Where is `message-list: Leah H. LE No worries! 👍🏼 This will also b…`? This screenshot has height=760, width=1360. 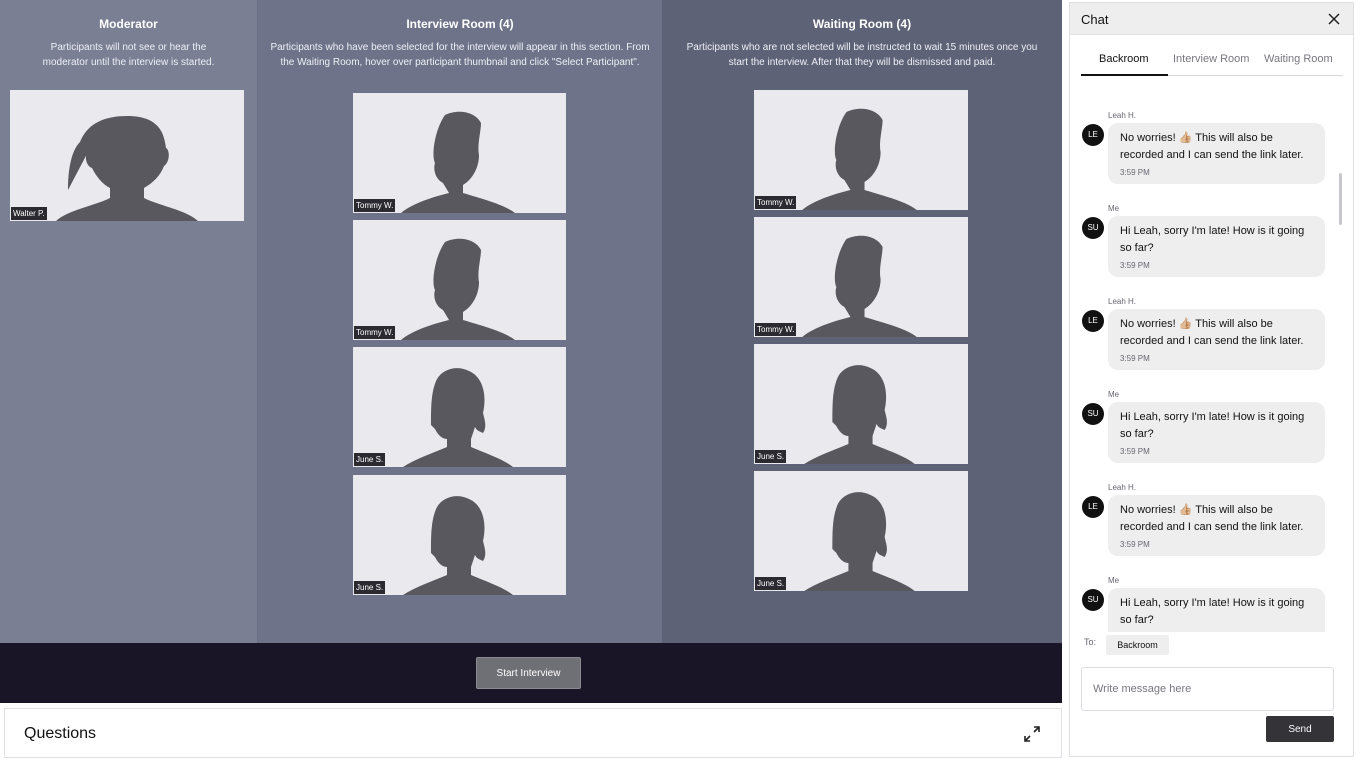
message-list: Leah H. LE No worries! 👍🏼 This will also b… is located at coordinates (1206, 359).